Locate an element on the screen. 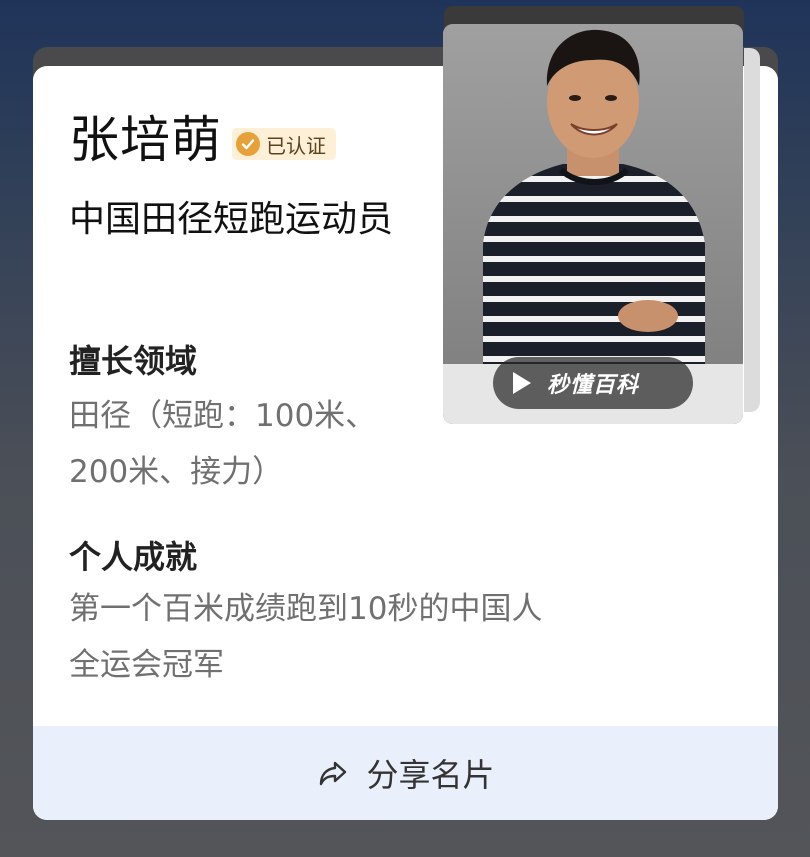  achievement-line: 第一个百米成绩跑到10秒的中国人 is located at coordinates (306, 609).